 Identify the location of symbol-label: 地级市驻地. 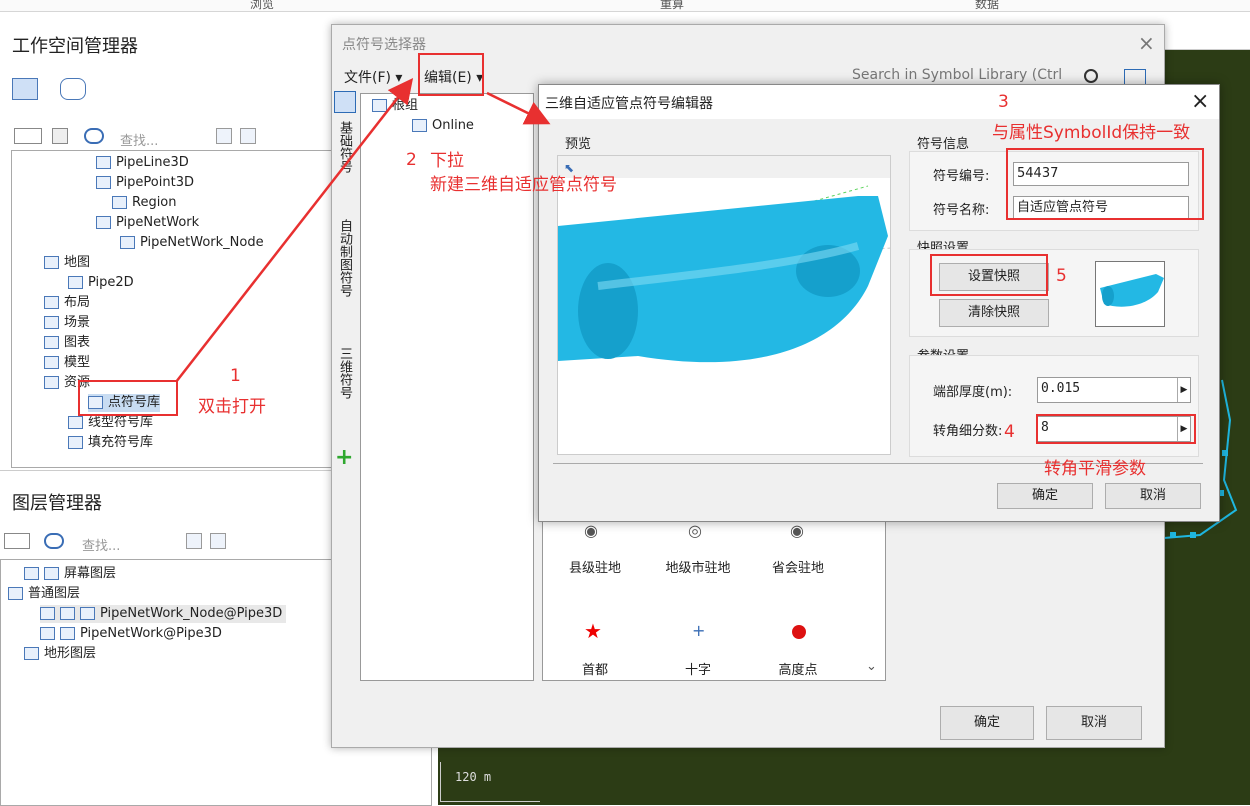
(698, 568).